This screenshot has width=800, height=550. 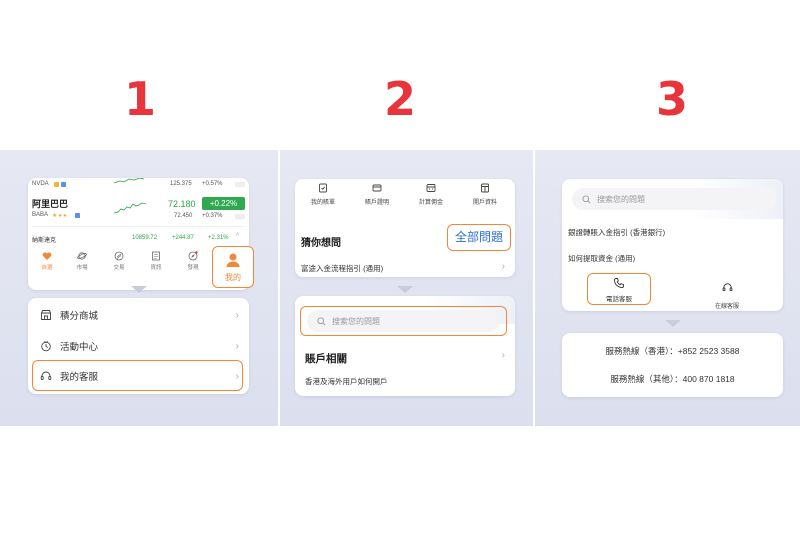 I want to click on faq-item: 如何提取資金 (通用), so click(x=601, y=258).